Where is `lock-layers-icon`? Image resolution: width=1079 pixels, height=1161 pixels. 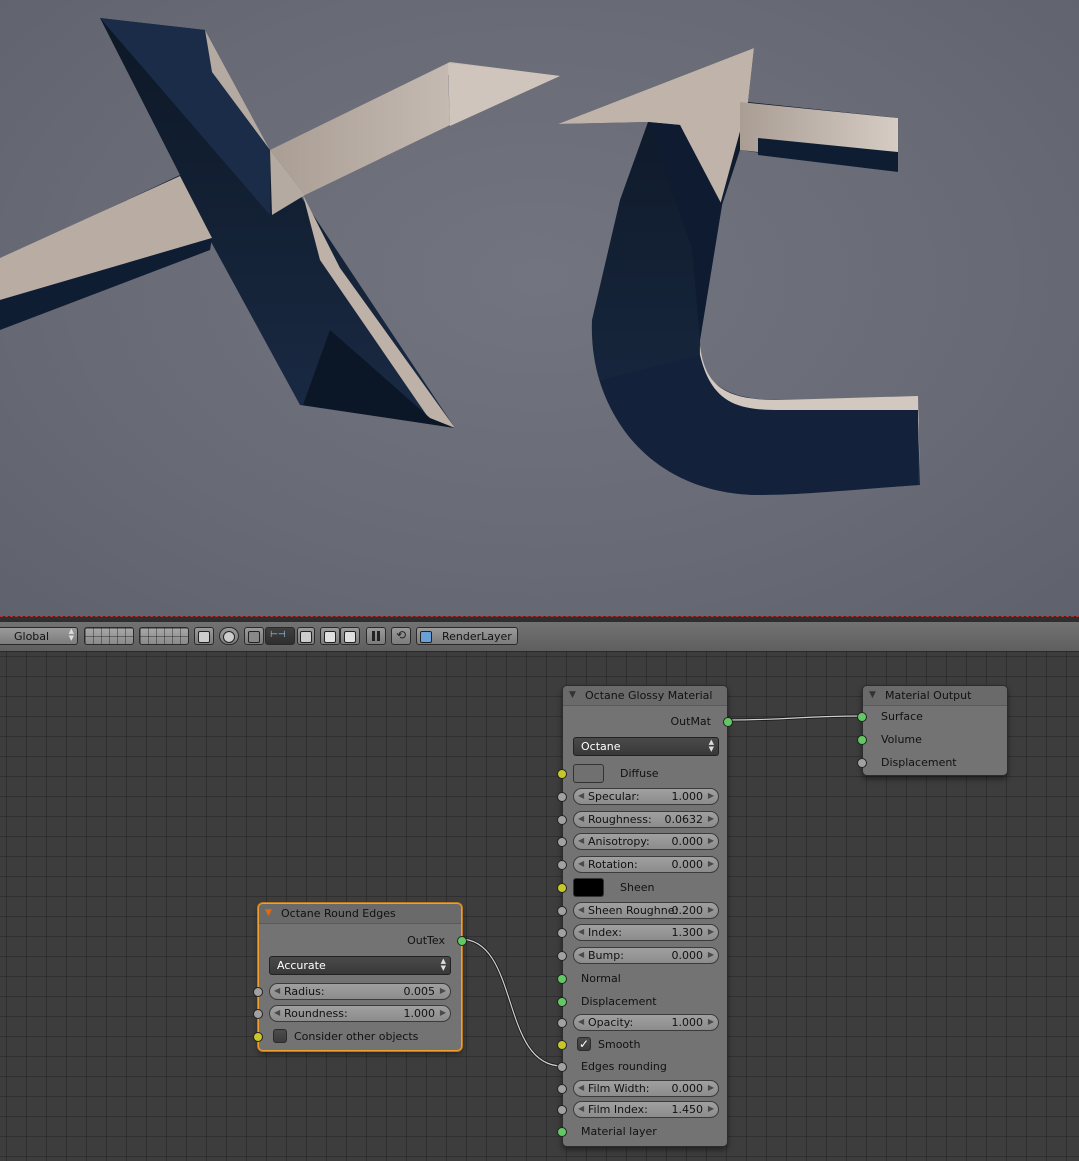 lock-layers-icon is located at coordinates (204, 636).